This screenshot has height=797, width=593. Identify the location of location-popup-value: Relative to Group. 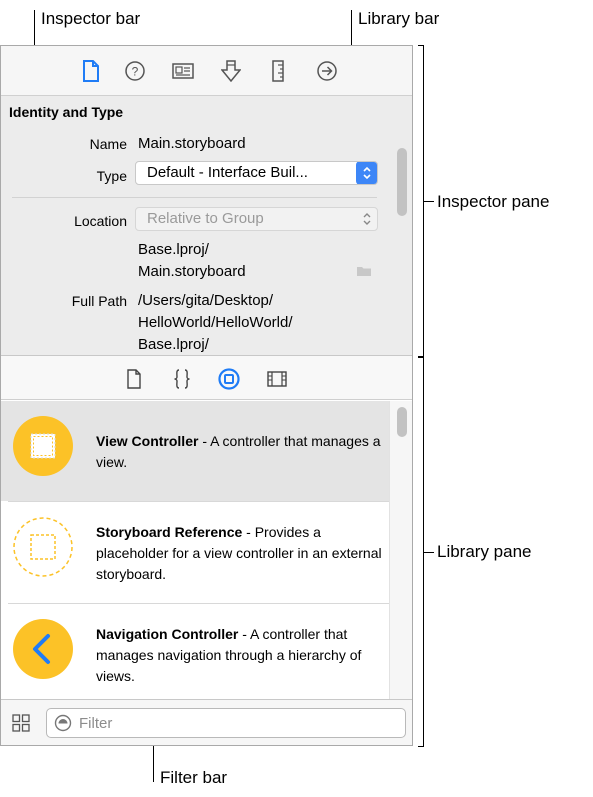
(205, 218).